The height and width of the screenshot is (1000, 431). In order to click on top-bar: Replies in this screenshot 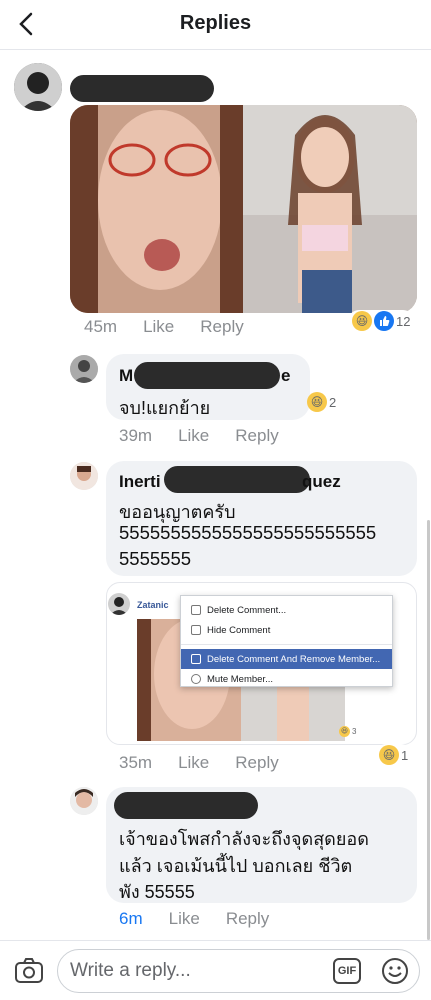, I will do `click(215, 25)`.